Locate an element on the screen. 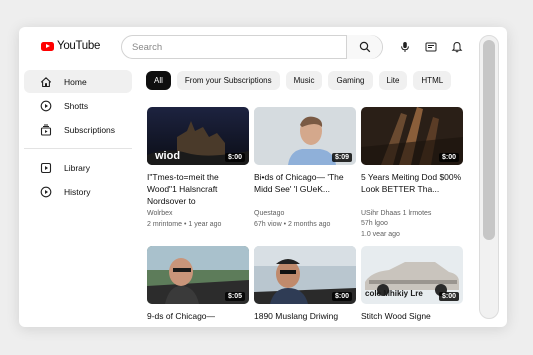  video-card: $:05 9-ds of Chicago— is located at coordinates (198, 286).